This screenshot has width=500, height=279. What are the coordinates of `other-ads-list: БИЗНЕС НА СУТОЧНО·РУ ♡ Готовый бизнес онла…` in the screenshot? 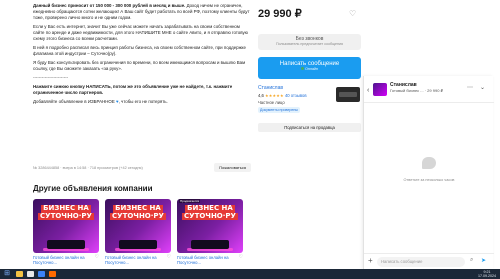 It's located at (138, 232).